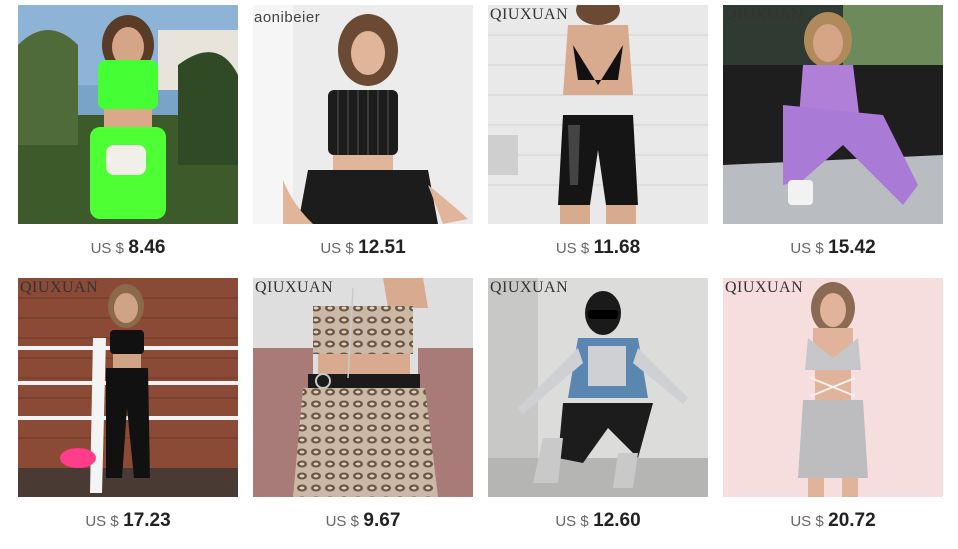 The height and width of the screenshot is (549, 958). Describe the element at coordinates (147, 247) in the screenshot. I see `price-value: 8.46` at that location.